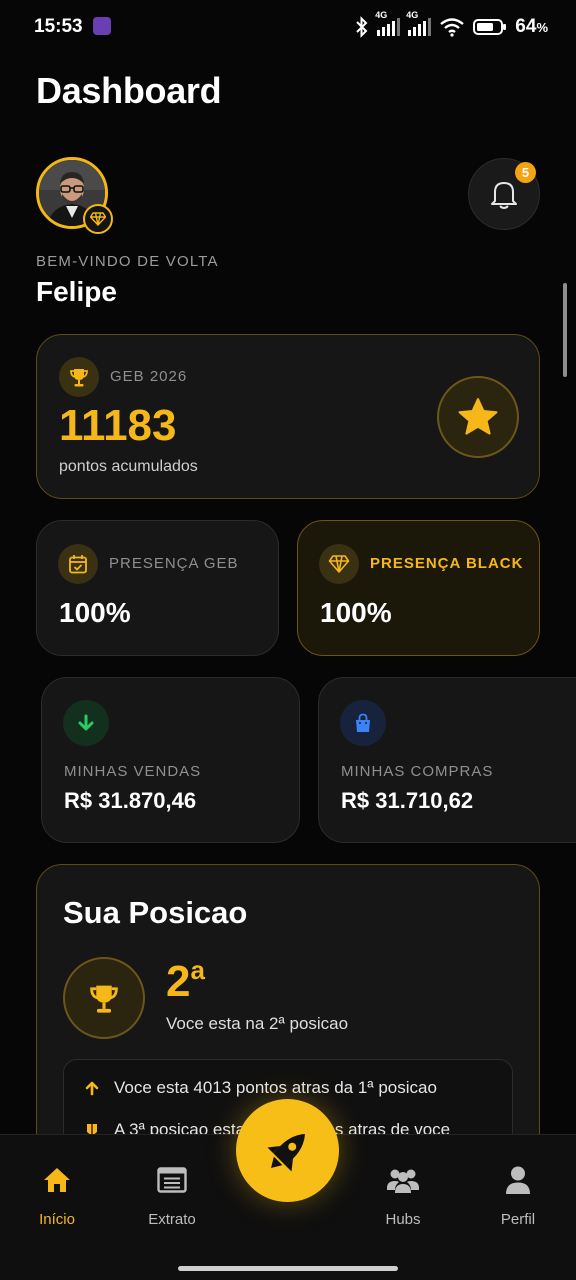 The width and height of the screenshot is (576, 1280). What do you see at coordinates (185, 980) in the screenshot?
I see `ranking-position: 2a` at bounding box center [185, 980].